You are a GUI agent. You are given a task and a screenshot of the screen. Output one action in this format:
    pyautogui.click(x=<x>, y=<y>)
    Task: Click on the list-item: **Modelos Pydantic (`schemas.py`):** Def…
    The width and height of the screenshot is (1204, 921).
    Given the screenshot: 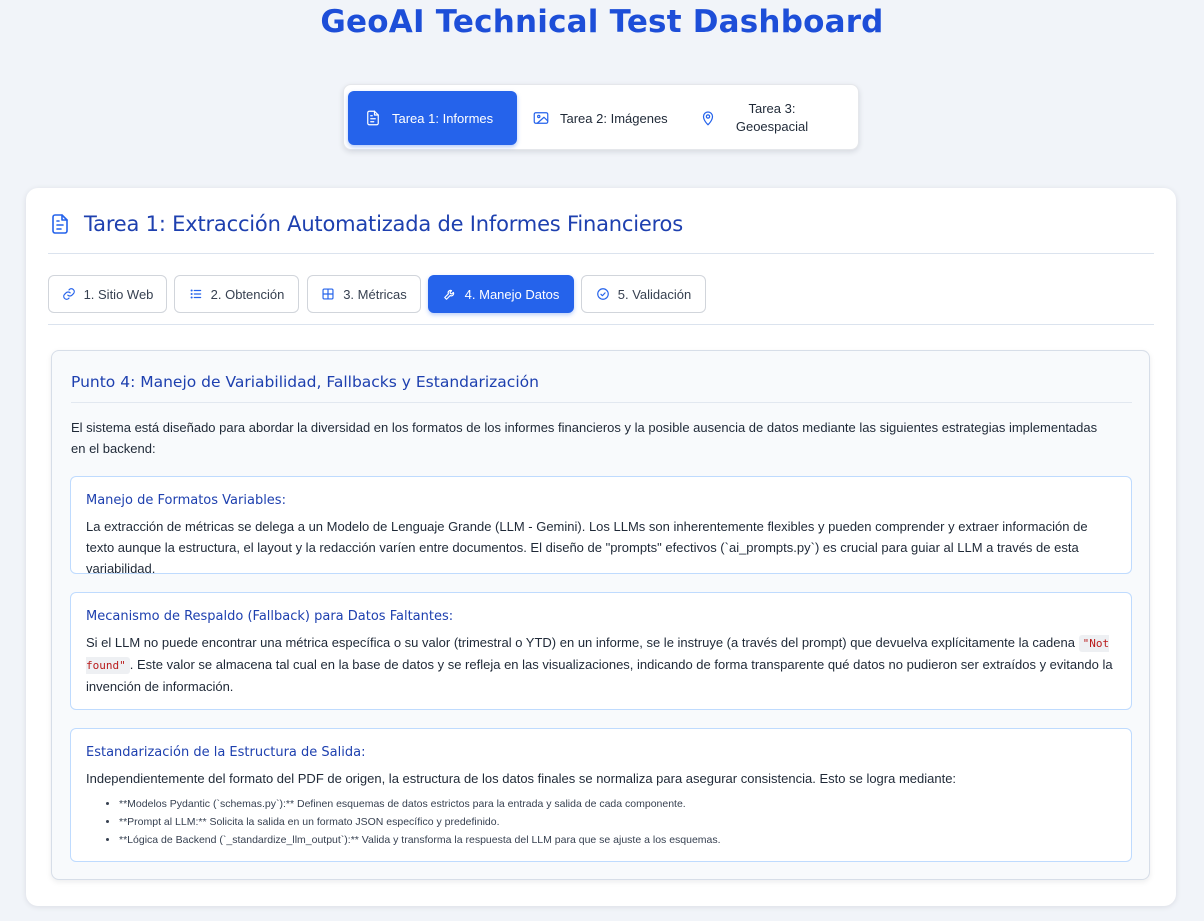 What is the action you would take?
    pyautogui.click(x=420, y=804)
    